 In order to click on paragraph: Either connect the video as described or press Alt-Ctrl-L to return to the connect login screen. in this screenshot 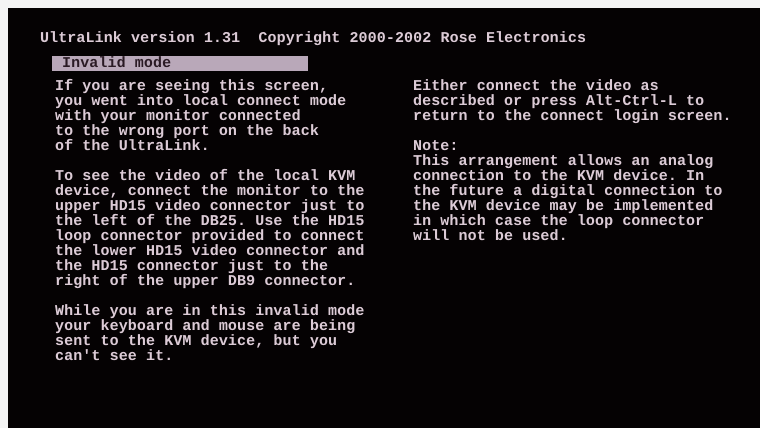, I will do `click(571, 101)`.